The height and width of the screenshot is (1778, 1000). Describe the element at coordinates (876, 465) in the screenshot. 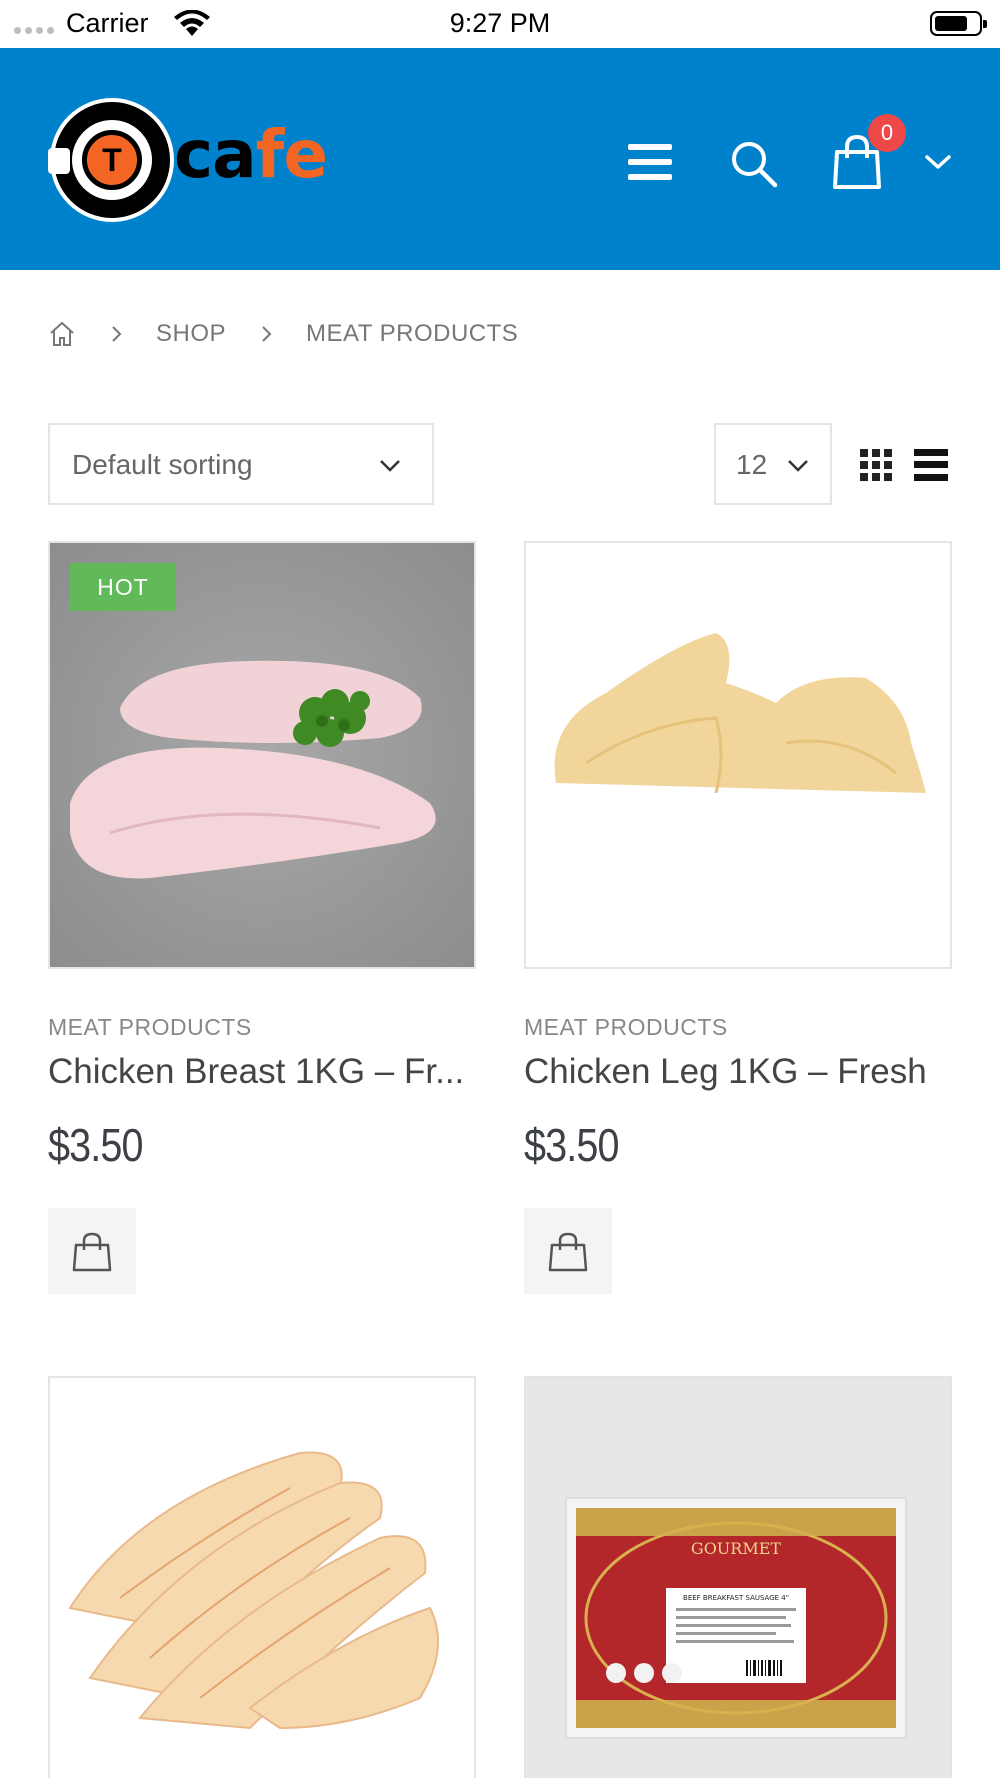

I see `grid-view-icon` at that location.